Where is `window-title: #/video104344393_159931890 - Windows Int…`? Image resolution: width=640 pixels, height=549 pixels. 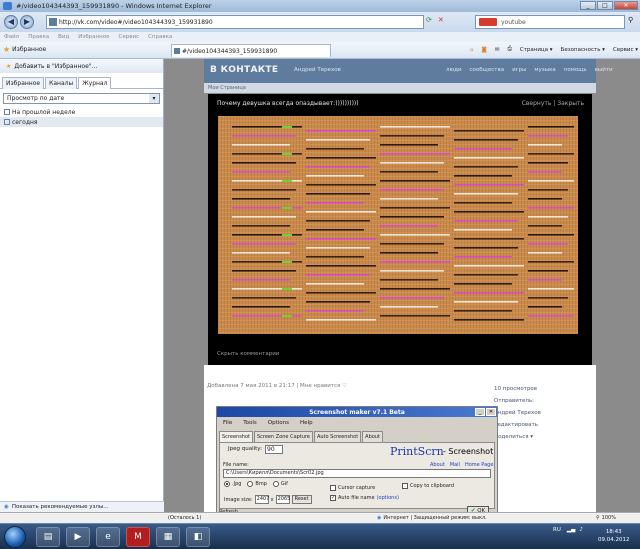
window-title: #/video104344393_159931890 - Windows Int… is located at coordinates (114, 6).